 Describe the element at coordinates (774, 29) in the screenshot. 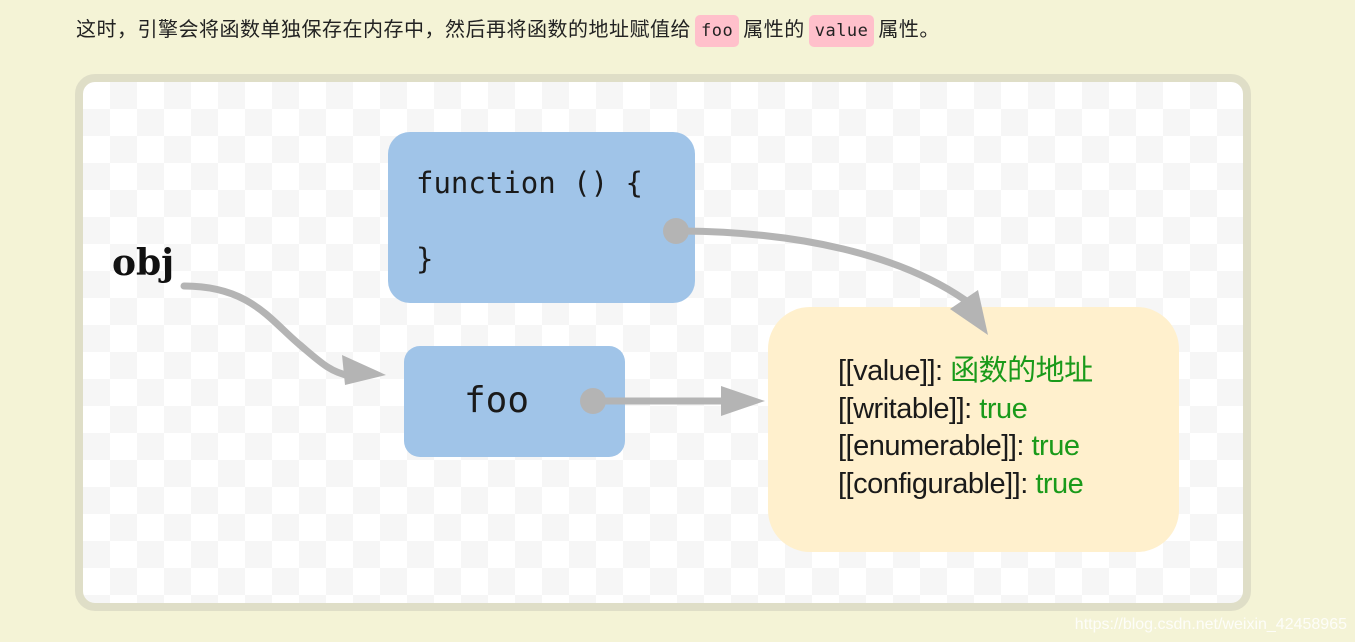

I see `paragraph-text-middle: 属性的` at that location.